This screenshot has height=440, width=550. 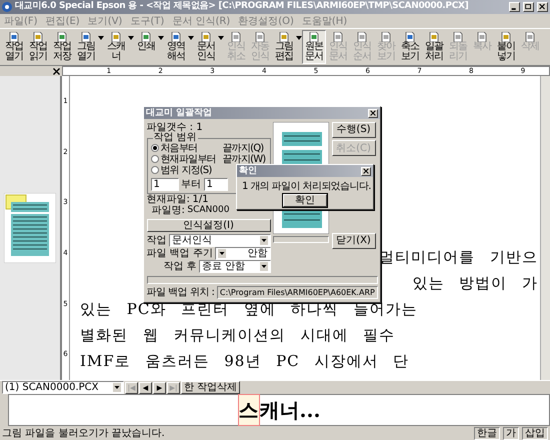 I want to click on app-icon, so click(x=7, y=7).